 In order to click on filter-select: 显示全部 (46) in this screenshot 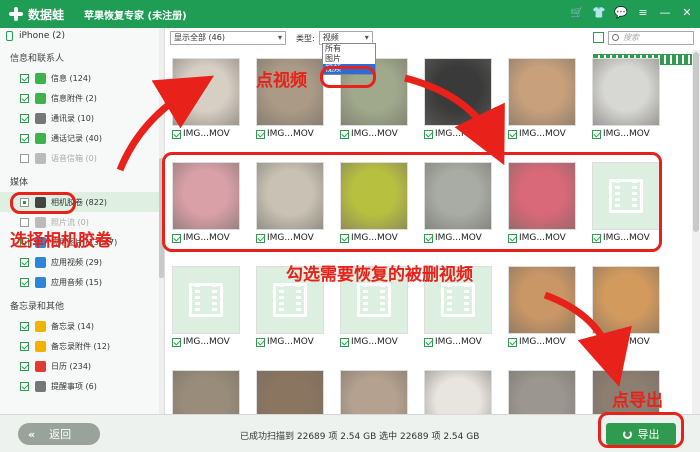, I will do `click(228, 38)`.